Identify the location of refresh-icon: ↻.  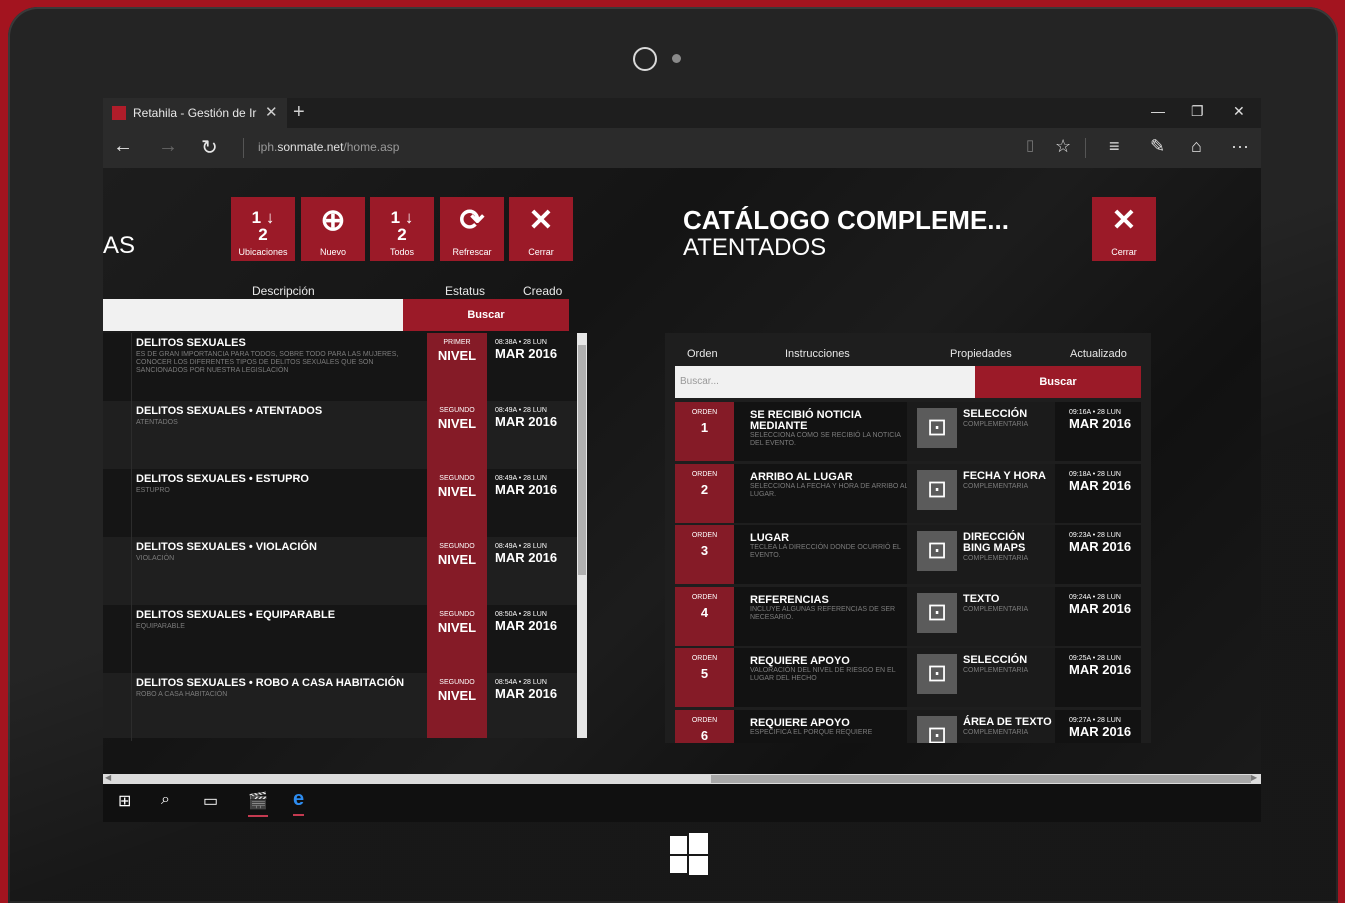
(209, 147).